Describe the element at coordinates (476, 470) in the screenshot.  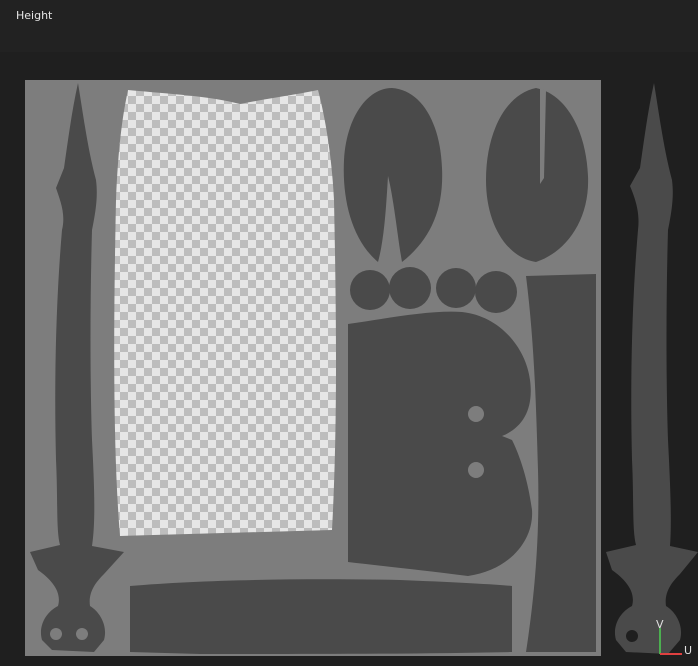
I see `uv-hole-body-b` at that location.